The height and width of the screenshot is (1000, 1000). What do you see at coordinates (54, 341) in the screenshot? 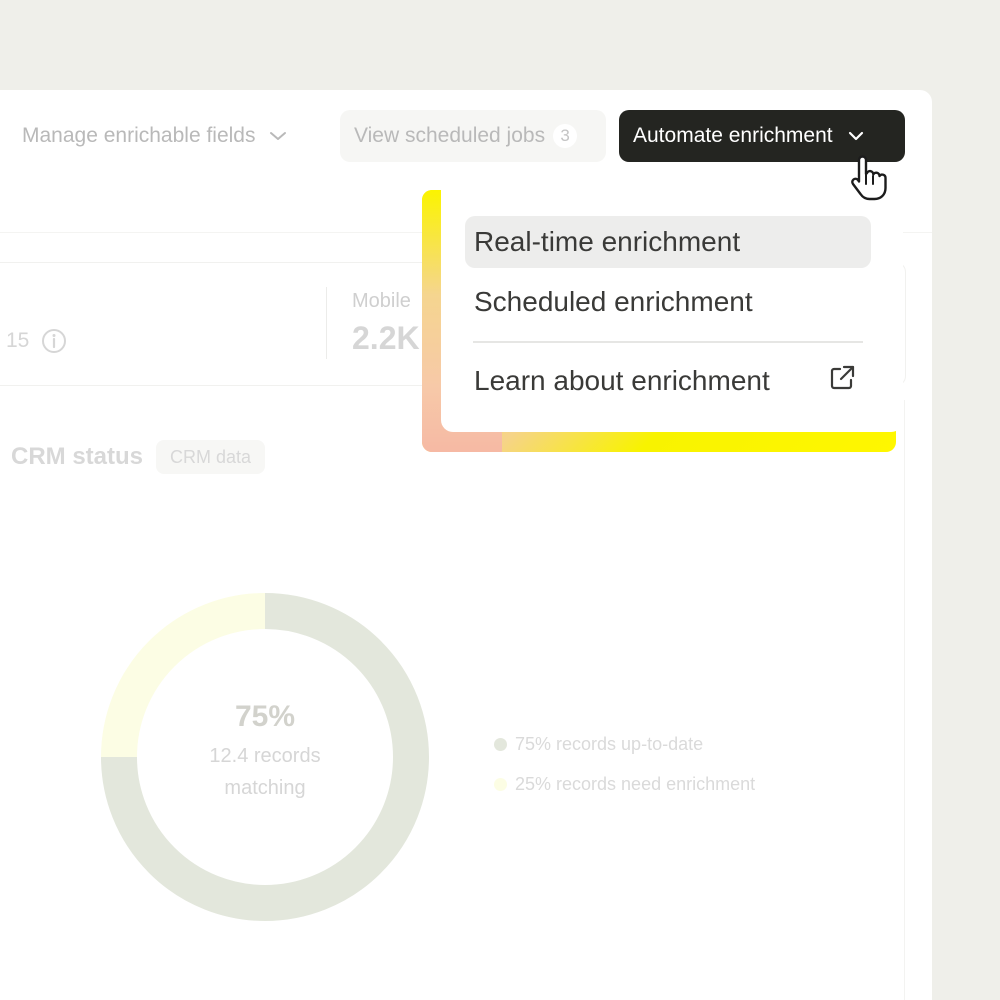
I see `info-icon` at bounding box center [54, 341].